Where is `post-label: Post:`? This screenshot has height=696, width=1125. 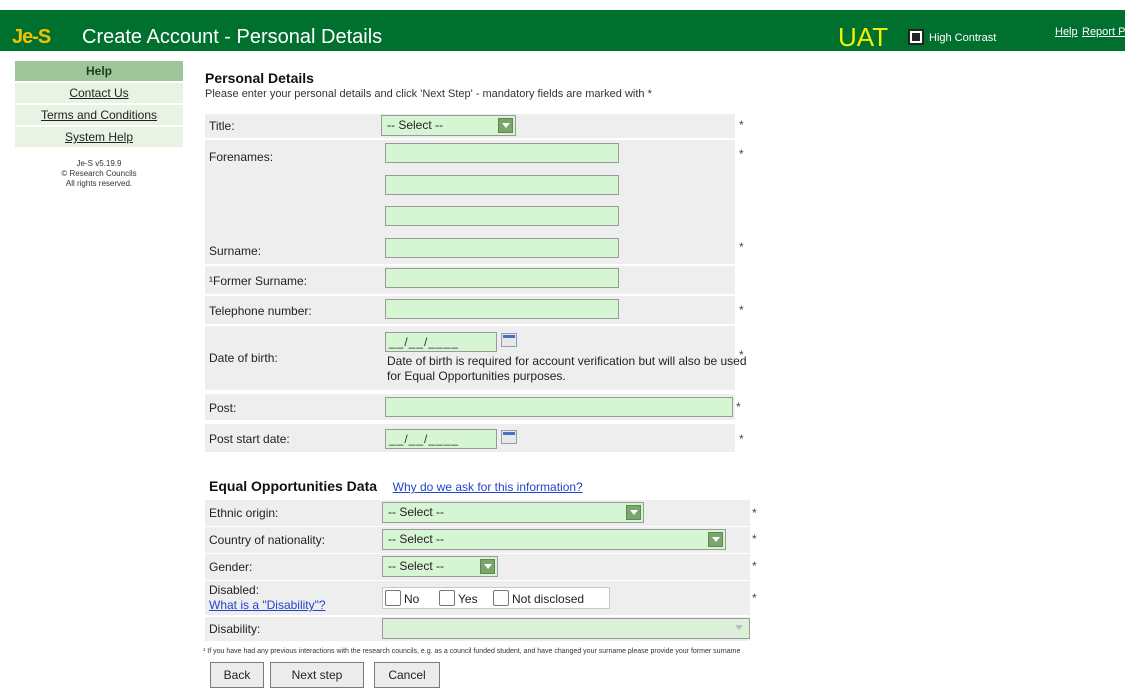 post-label: Post: is located at coordinates (223, 408).